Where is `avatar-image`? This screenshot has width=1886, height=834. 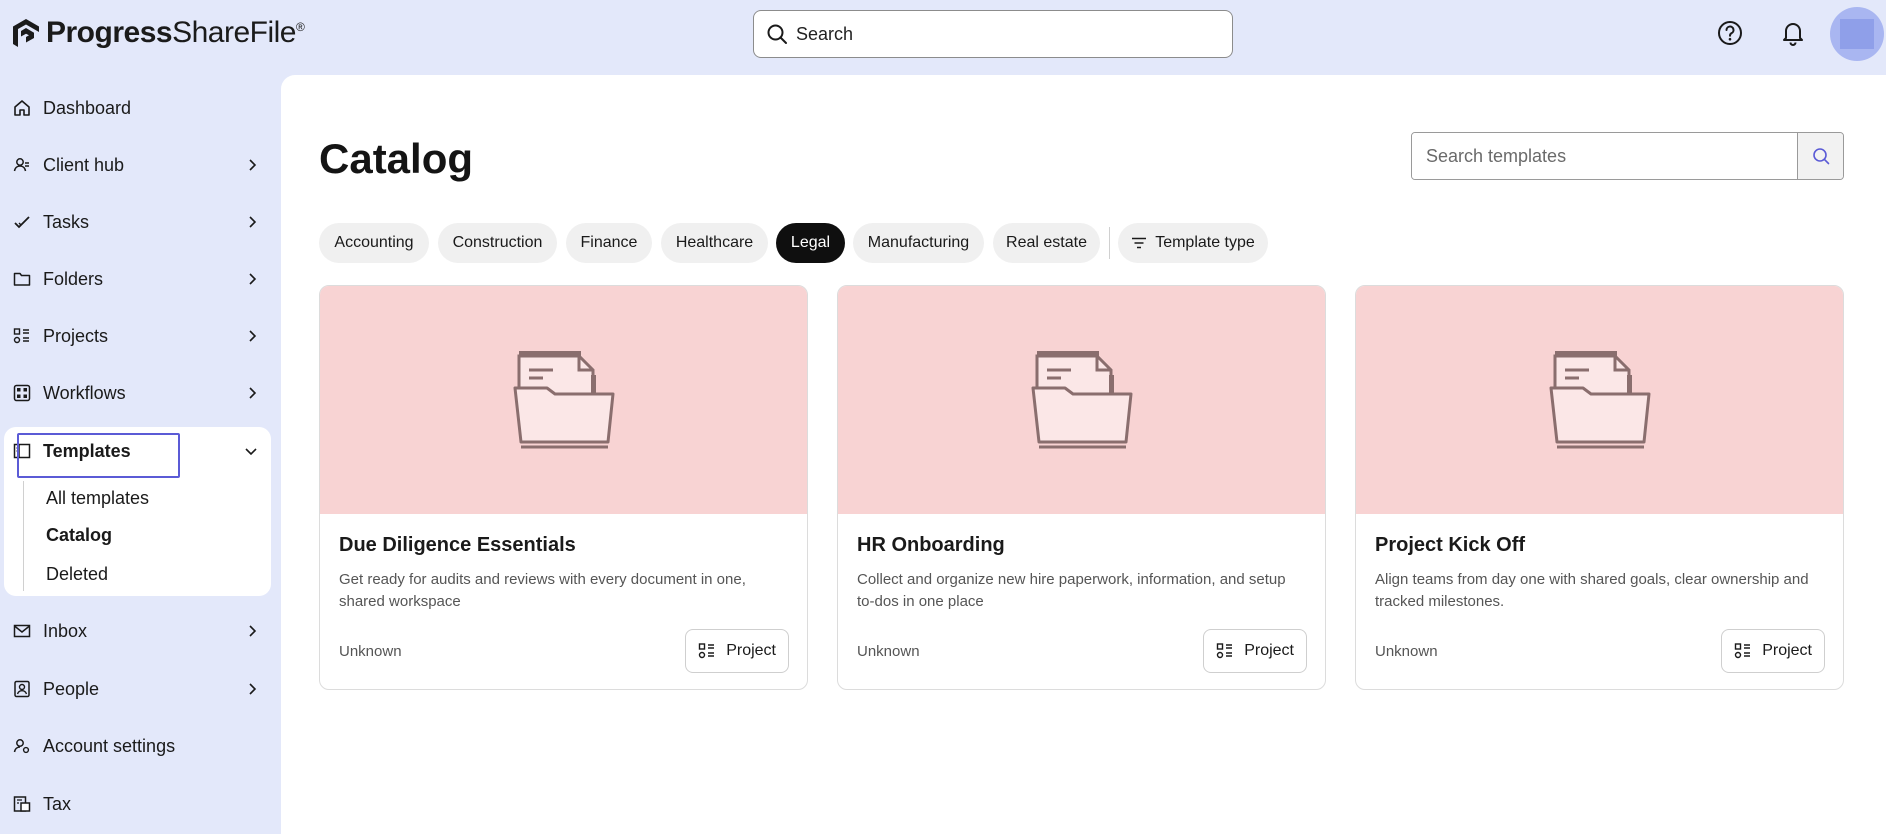 avatar-image is located at coordinates (1857, 34).